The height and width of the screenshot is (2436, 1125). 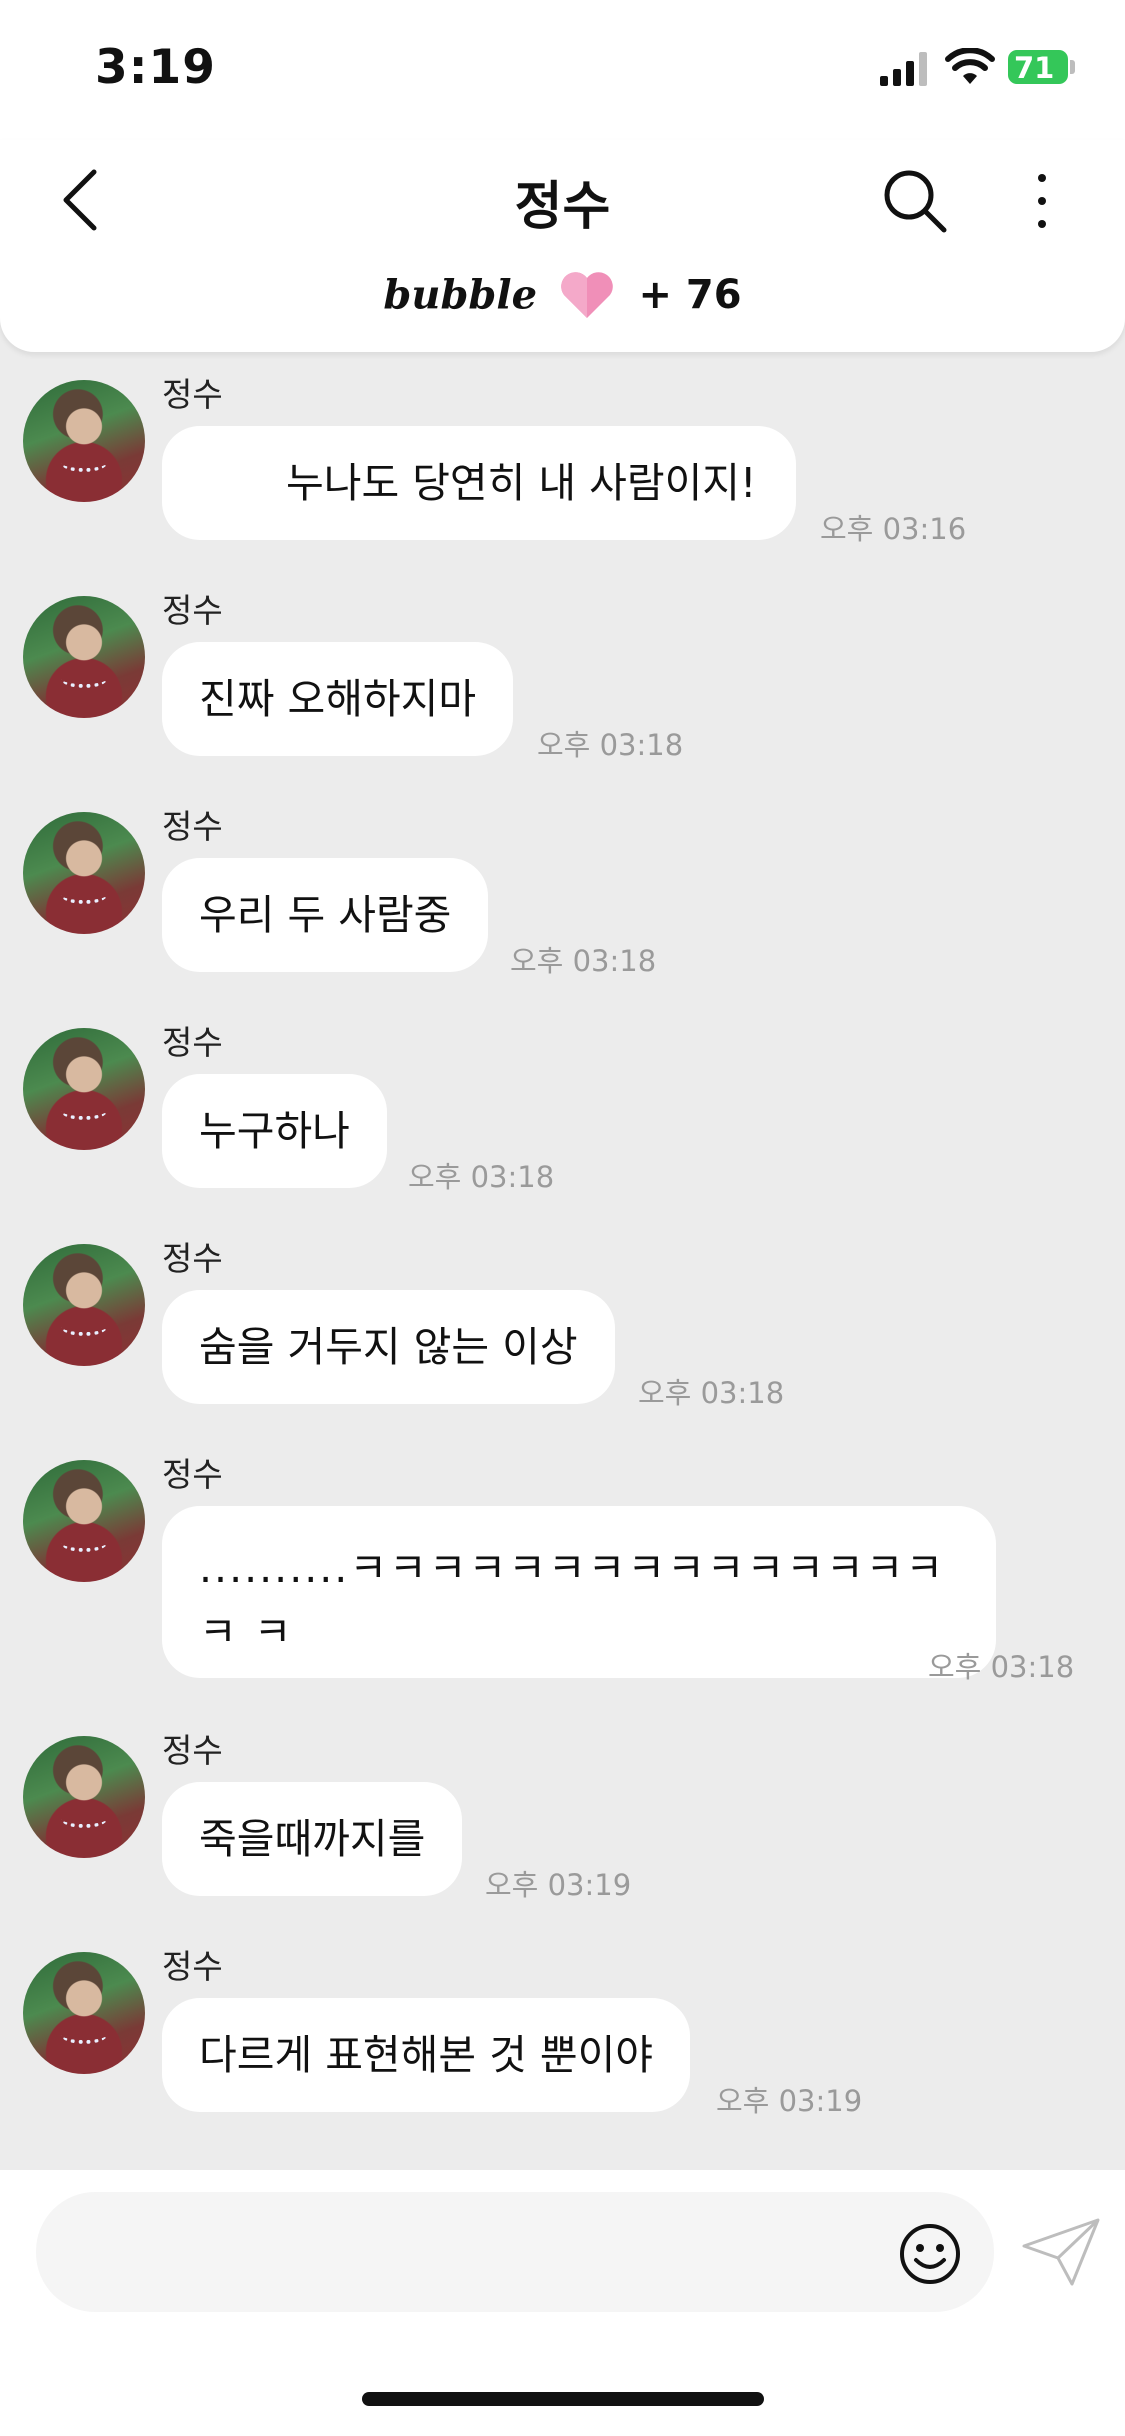 What do you see at coordinates (579, 1592) in the screenshot?
I see `message-bubble: ..........ㅋㅋㅋㅋㅋㅋㅋㅋㅋㅋㅋㅋㅋㅋㅋㅋ ㅋ` at bounding box center [579, 1592].